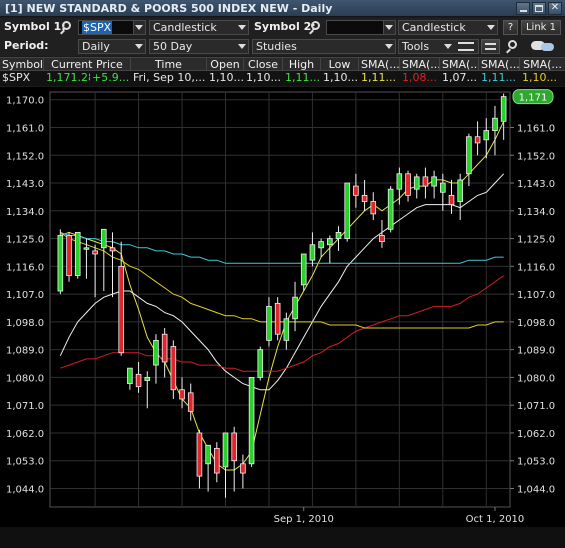  What do you see at coordinates (536, 489) in the screenshot?
I see `y-tick-label-right: 1,044.0` at bounding box center [536, 489].